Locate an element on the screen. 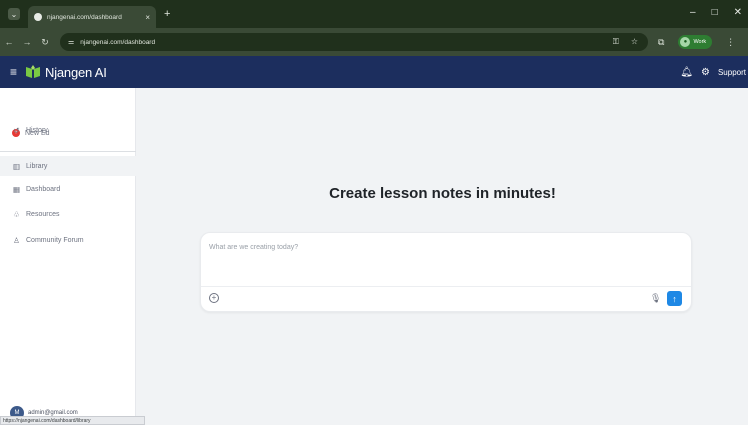 This screenshot has width=748, height=425. minimize-icon: – is located at coordinates (693, 12).